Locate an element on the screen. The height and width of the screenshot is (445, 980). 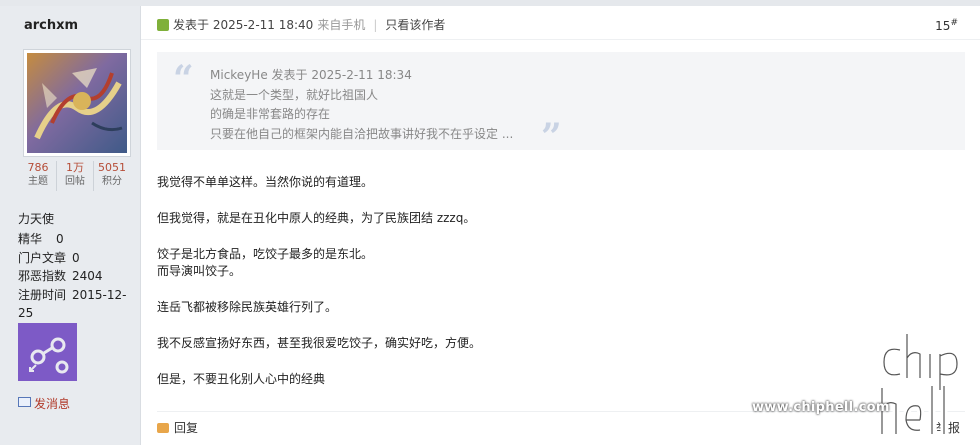
quote-header: MickeyHe 发表于 2025-2-11 18:34 is located at coordinates (361, 76).